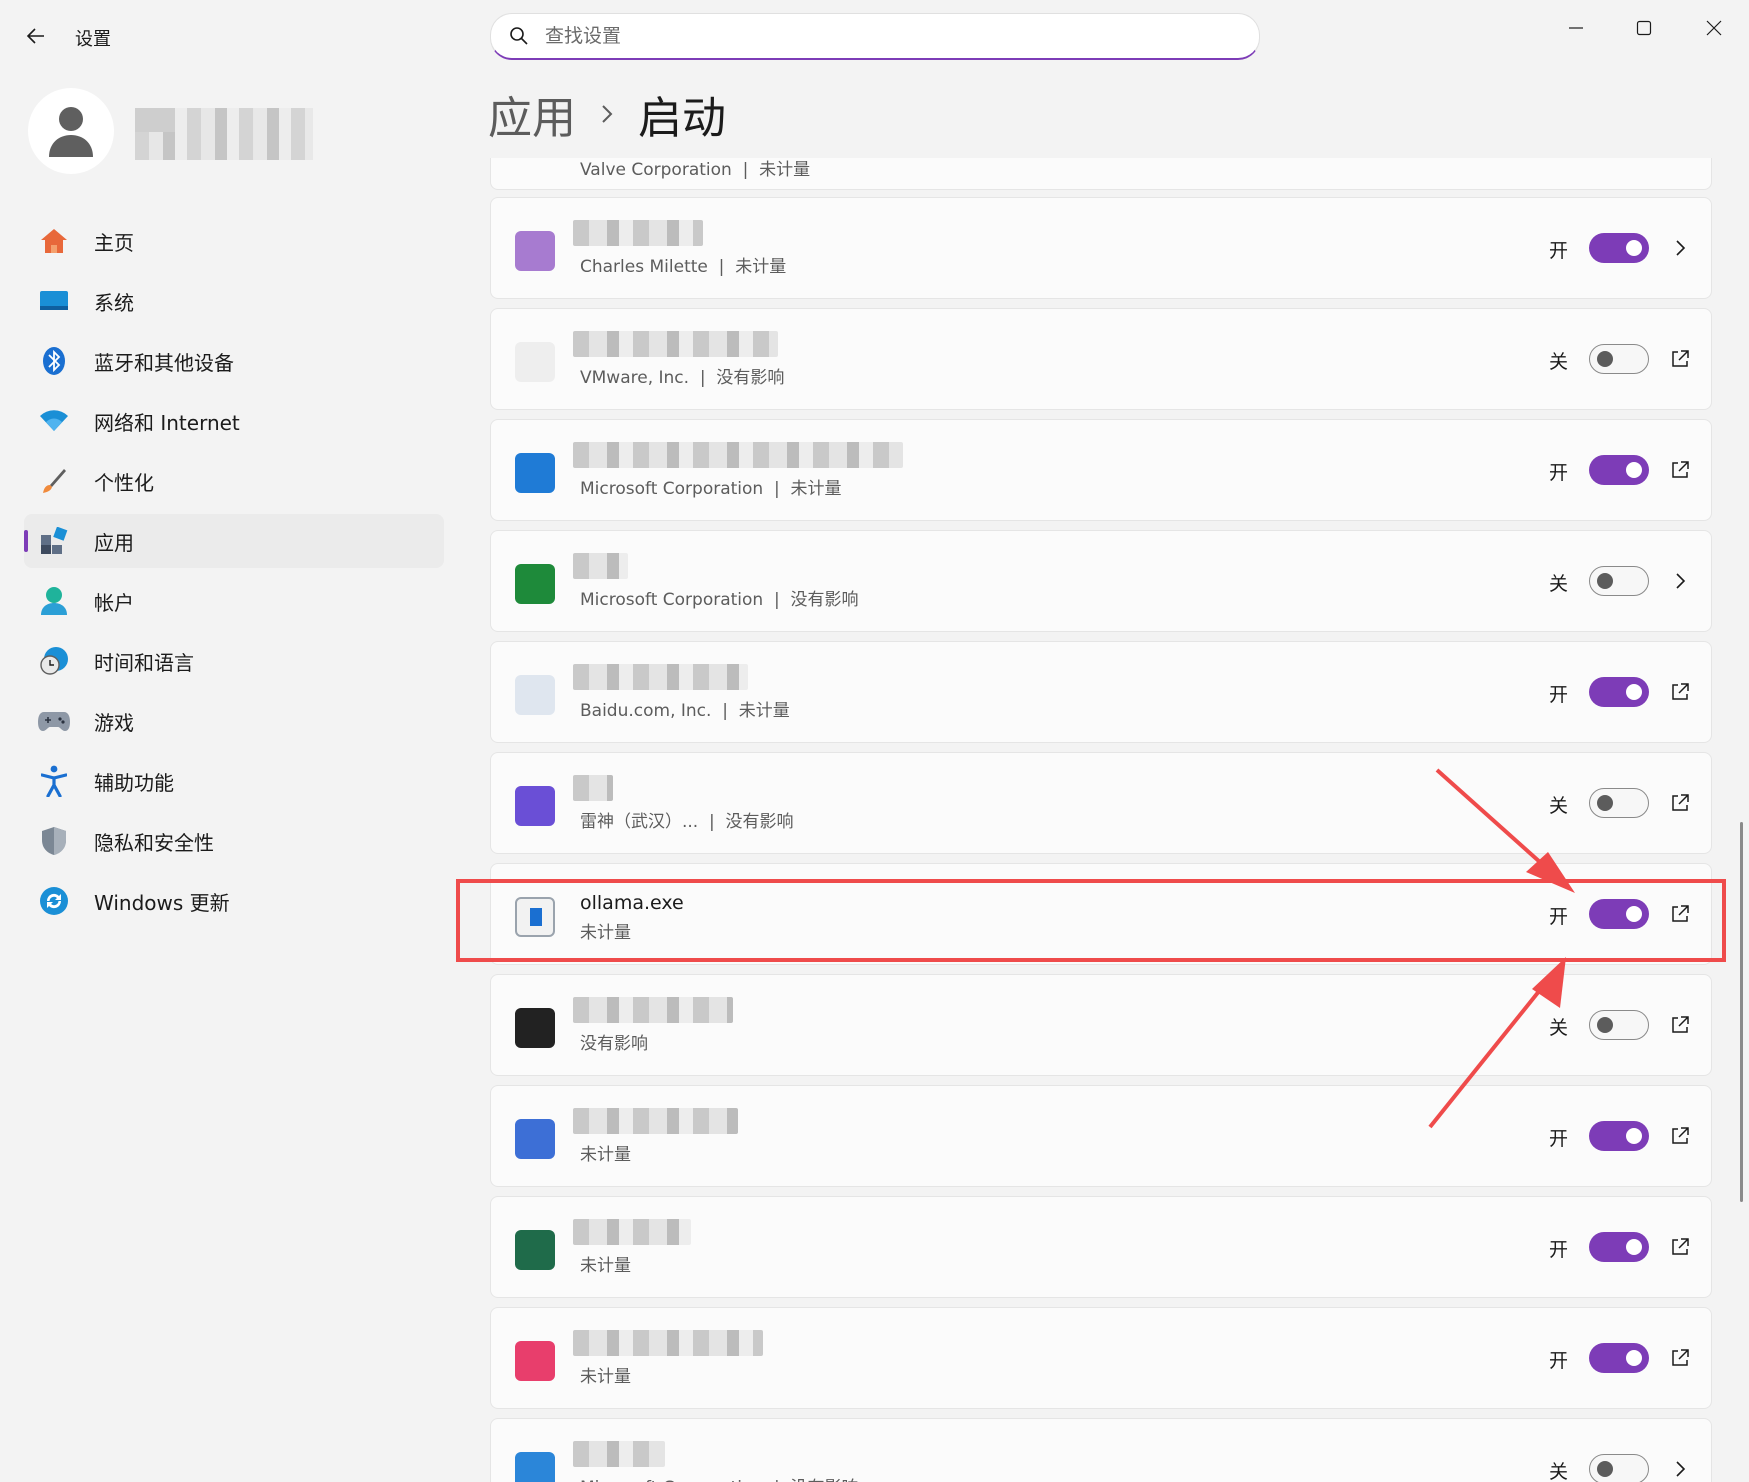  Describe the element at coordinates (234, 781) in the screenshot. I see `sidebar-item-accessibility: 辅助功能` at that location.